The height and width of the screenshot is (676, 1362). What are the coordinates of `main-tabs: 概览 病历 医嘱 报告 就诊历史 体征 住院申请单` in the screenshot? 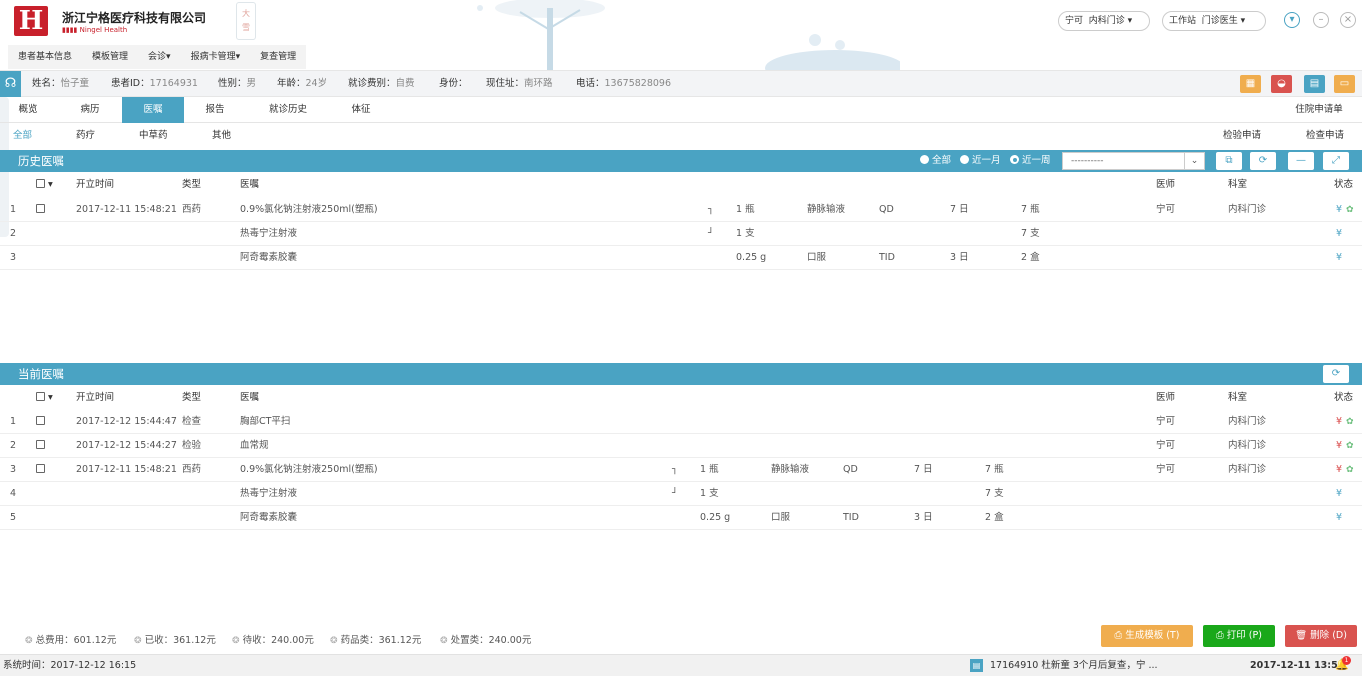 It's located at (681, 110).